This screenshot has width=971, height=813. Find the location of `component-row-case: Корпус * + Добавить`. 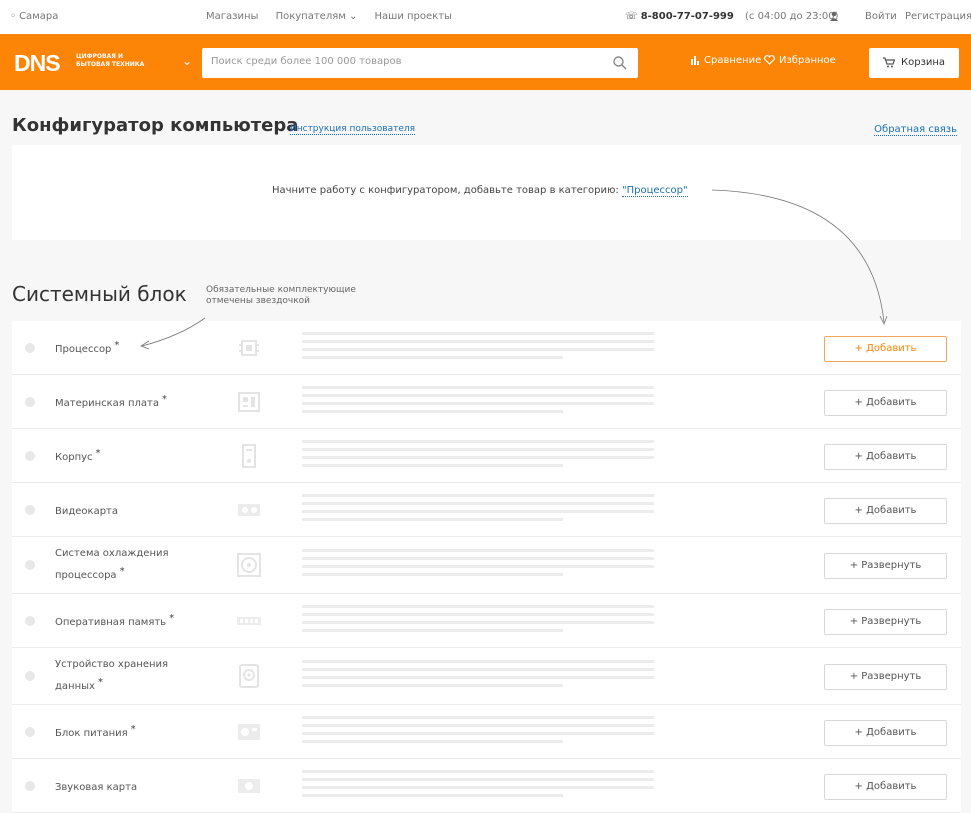

component-row-case: Корпус * + Добавить is located at coordinates (486, 456).